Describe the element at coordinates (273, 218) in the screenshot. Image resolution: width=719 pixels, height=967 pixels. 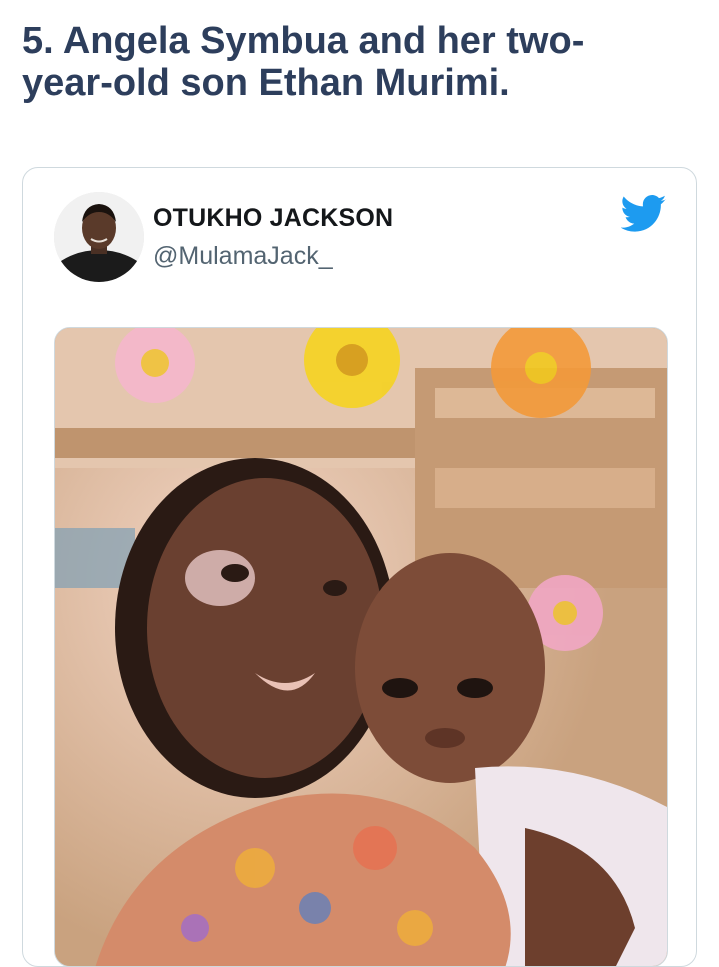
I see `author-name: OTUKHO JACKSON` at that location.